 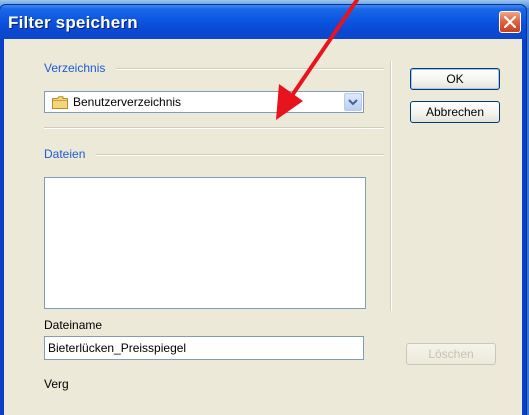 I want to click on directory-combobox: Benutzerverzeichnis, so click(x=204, y=102).